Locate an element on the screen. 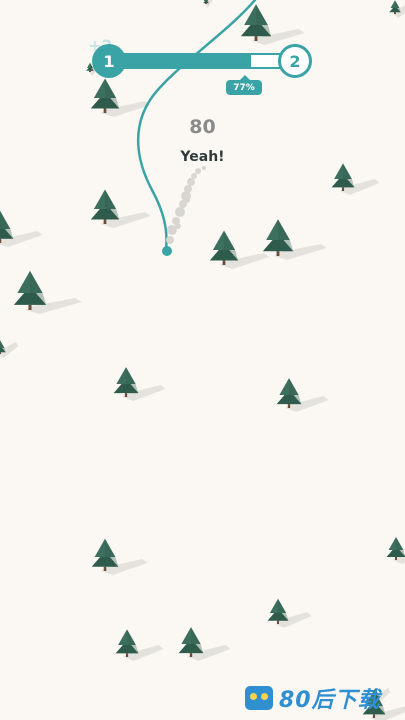  score-counter: 80 is located at coordinates (202, 127).